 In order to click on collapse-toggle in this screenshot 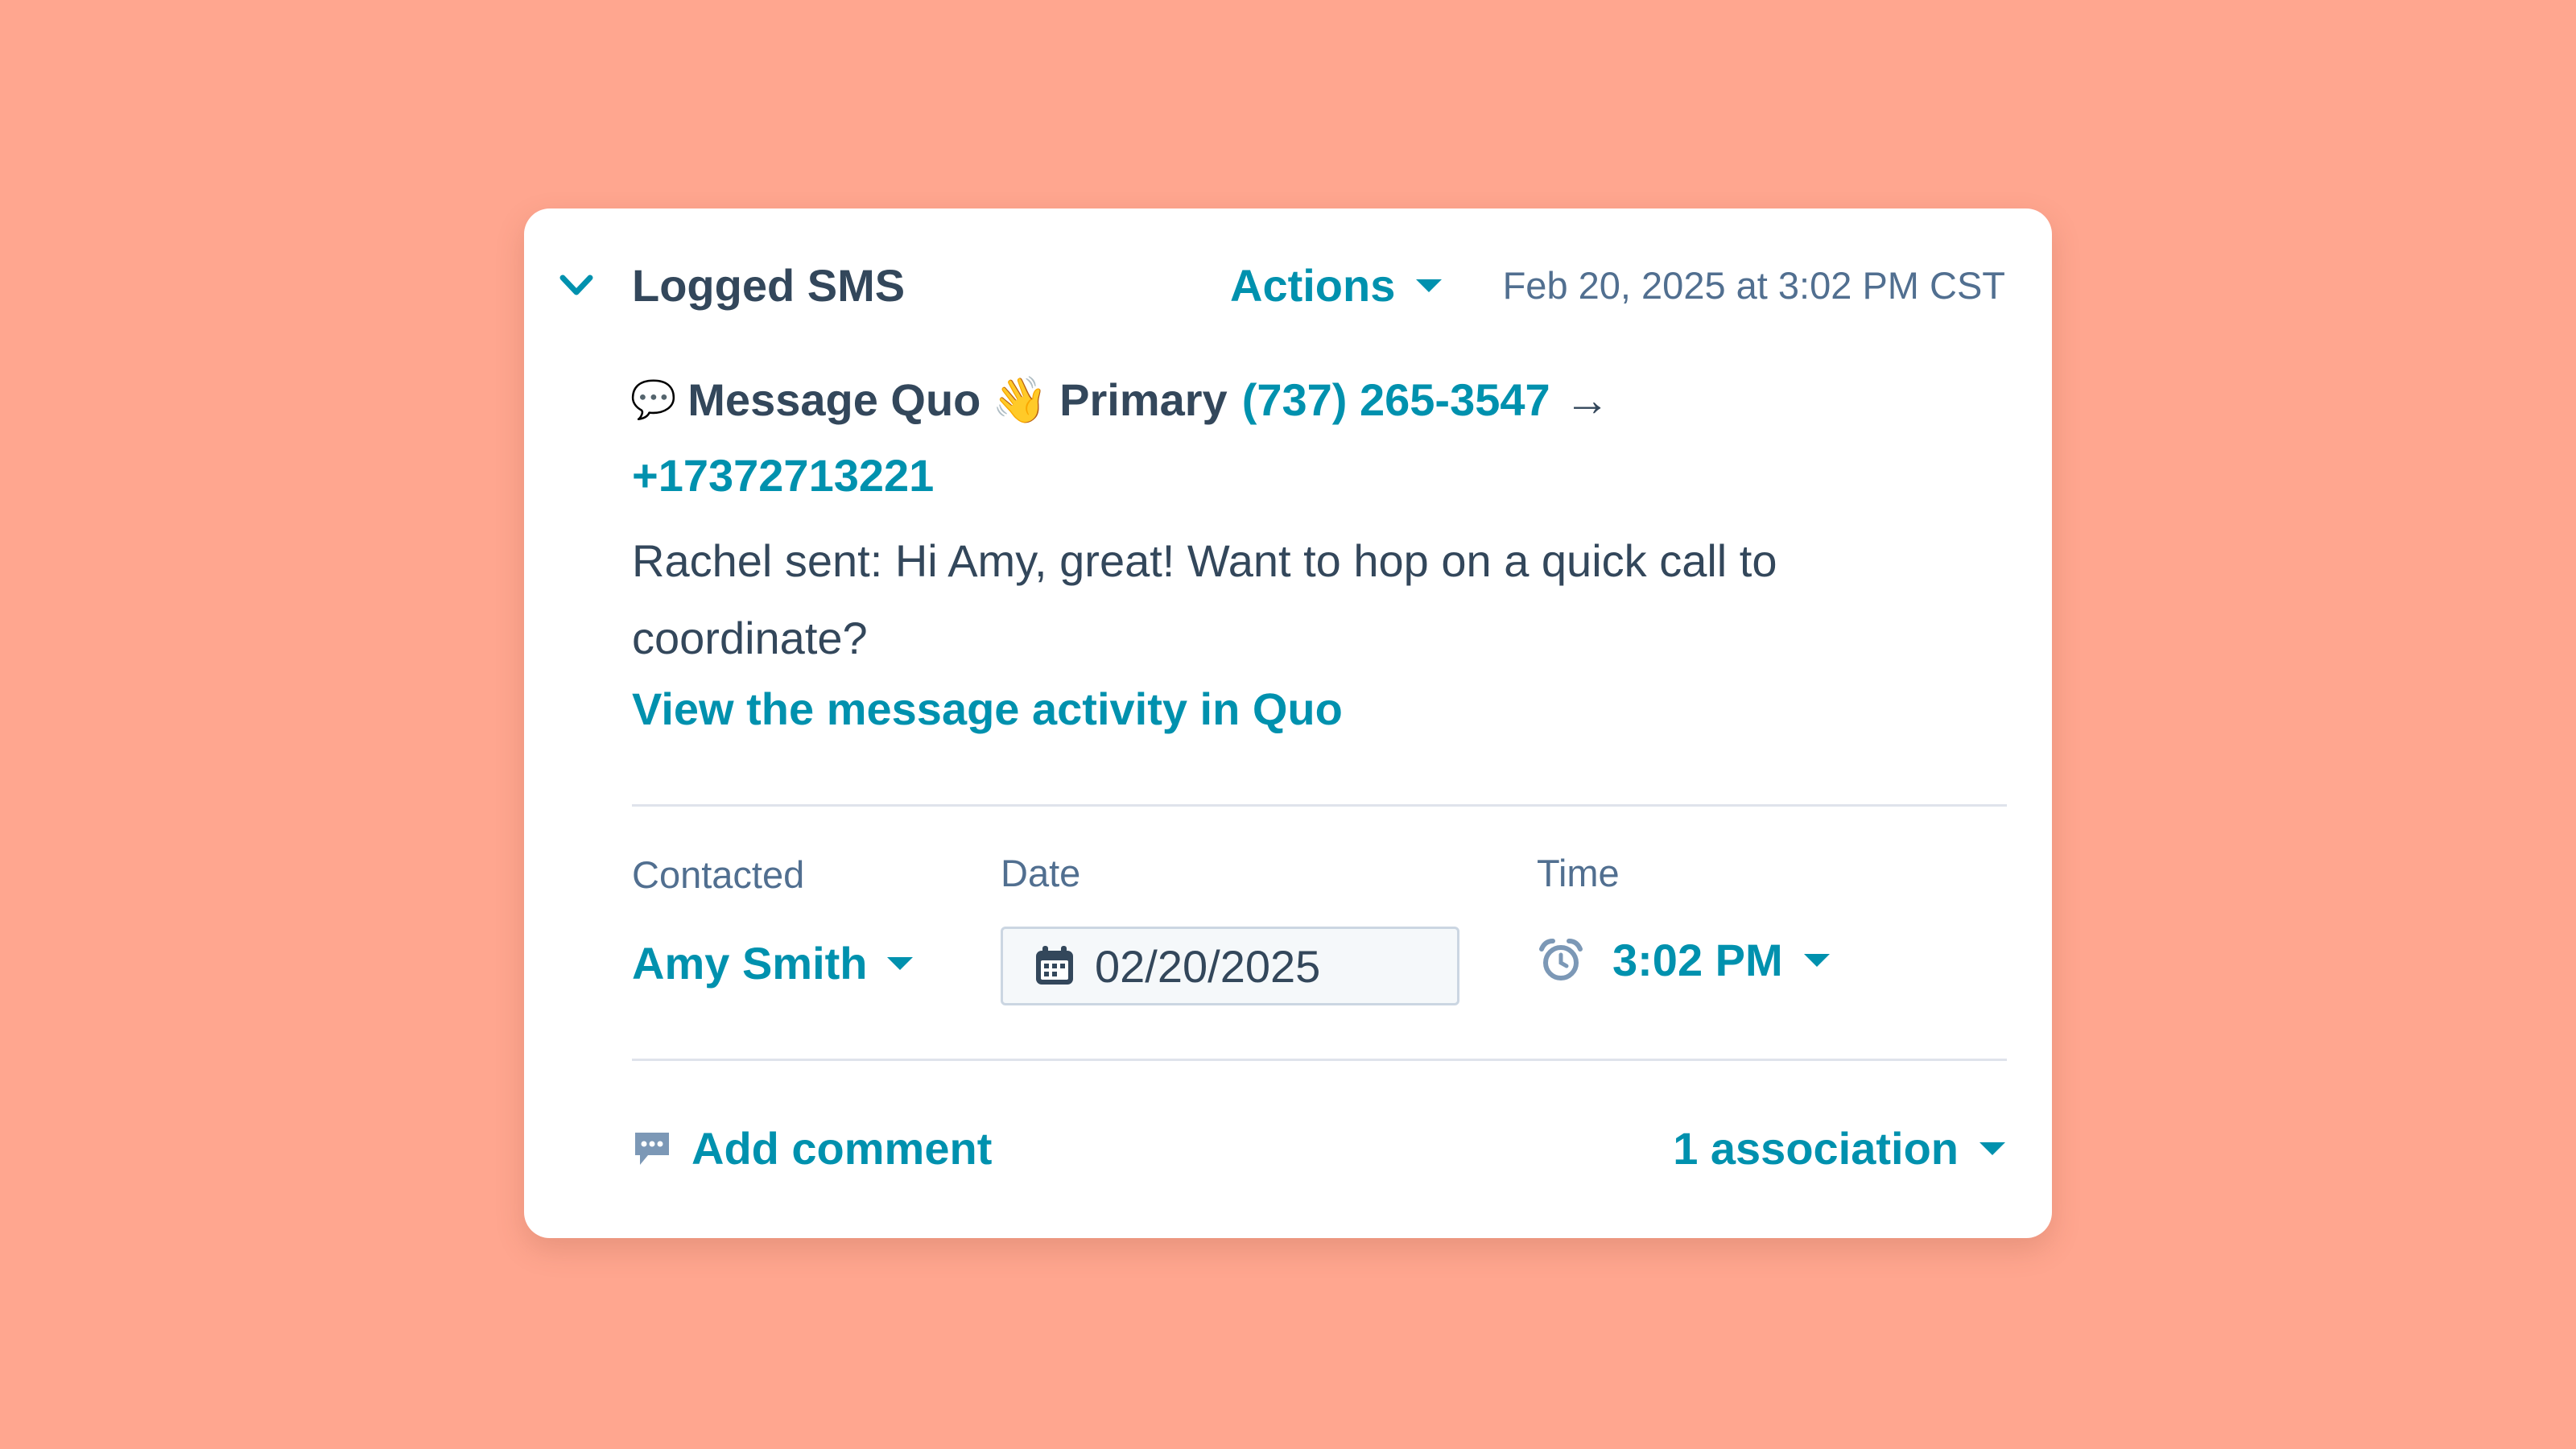, I will do `click(576, 286)`.